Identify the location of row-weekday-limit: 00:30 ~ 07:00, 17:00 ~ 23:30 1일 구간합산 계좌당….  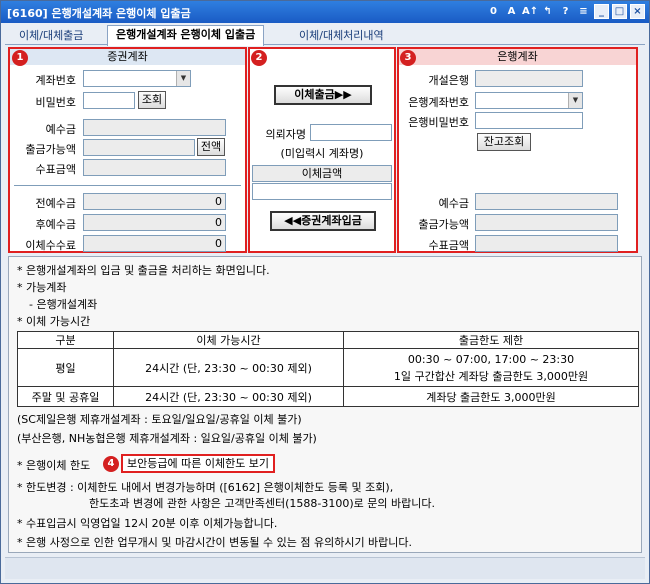
(491, 367).